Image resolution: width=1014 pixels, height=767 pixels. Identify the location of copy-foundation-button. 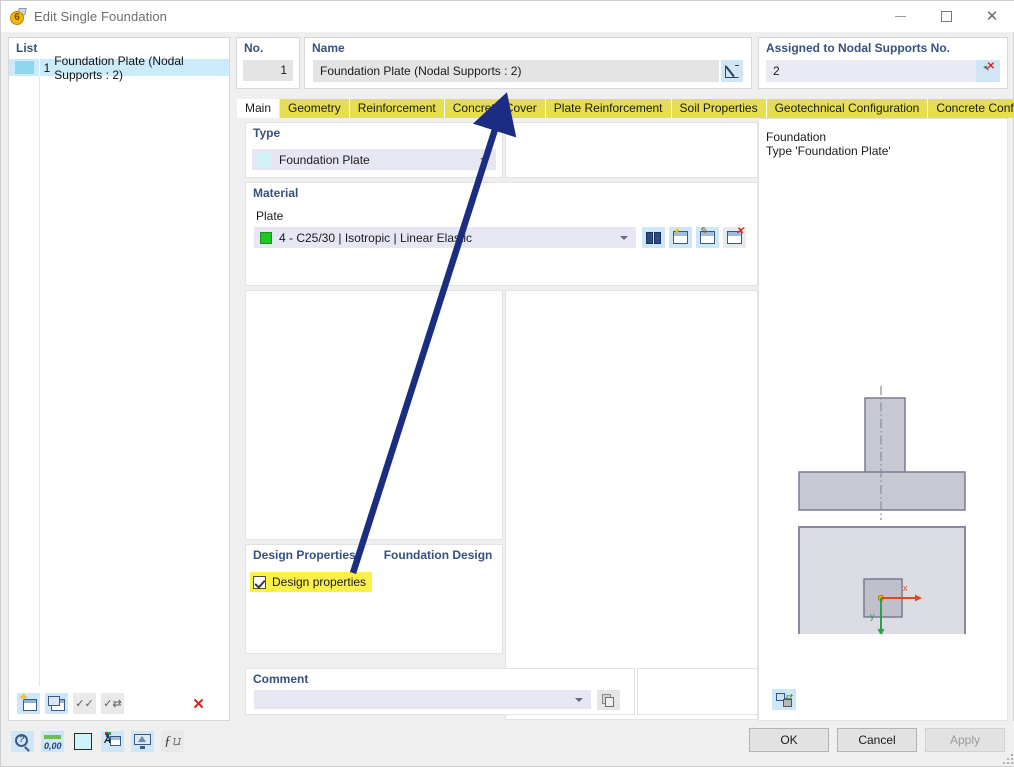
(56, 703).